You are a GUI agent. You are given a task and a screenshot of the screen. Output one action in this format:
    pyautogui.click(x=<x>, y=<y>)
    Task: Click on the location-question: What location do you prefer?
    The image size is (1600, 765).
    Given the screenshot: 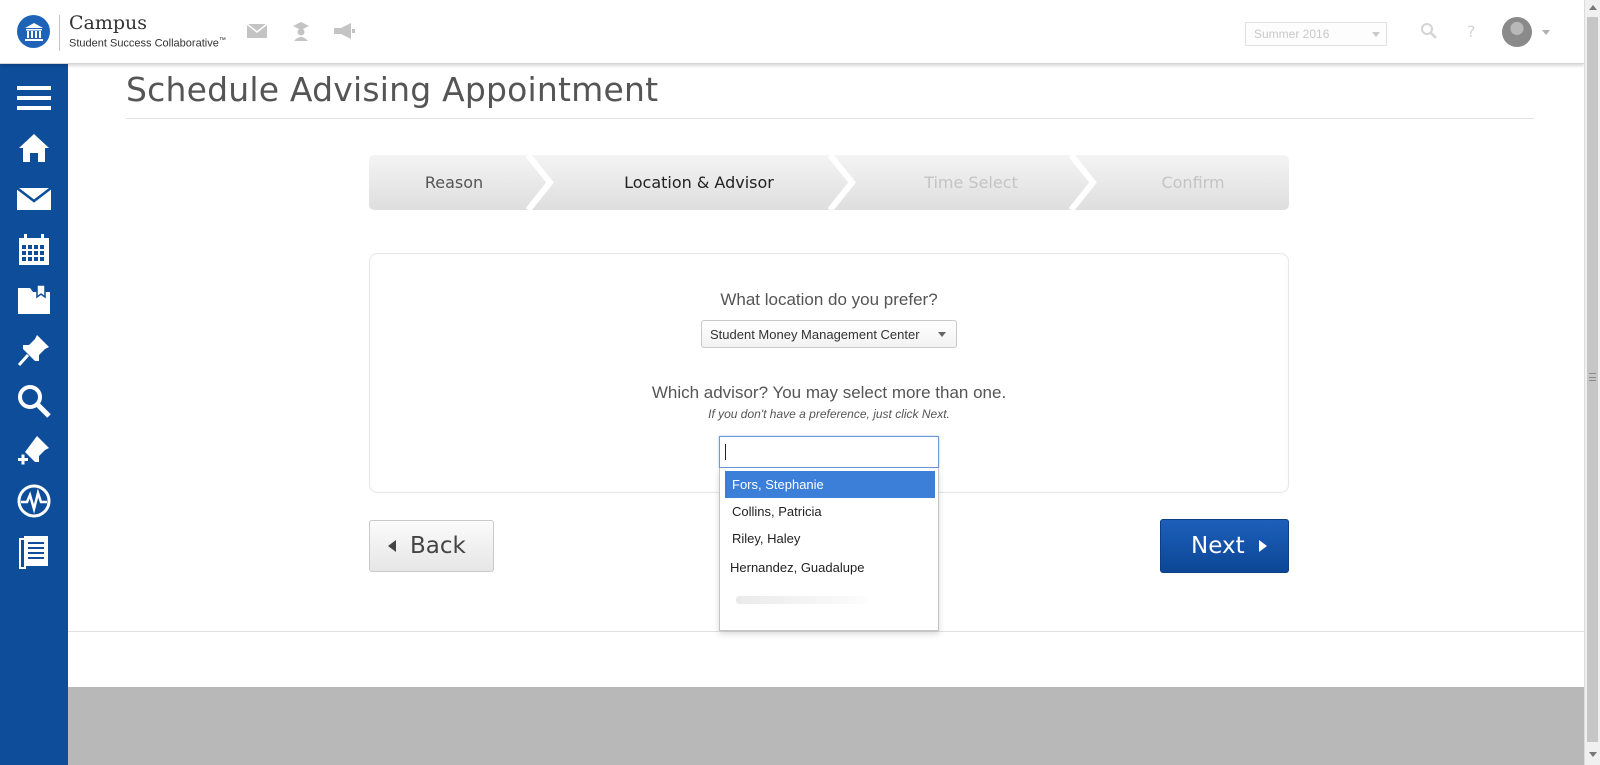 What is the action you would take?
    pyautogui.click(x=829, y=299)
    